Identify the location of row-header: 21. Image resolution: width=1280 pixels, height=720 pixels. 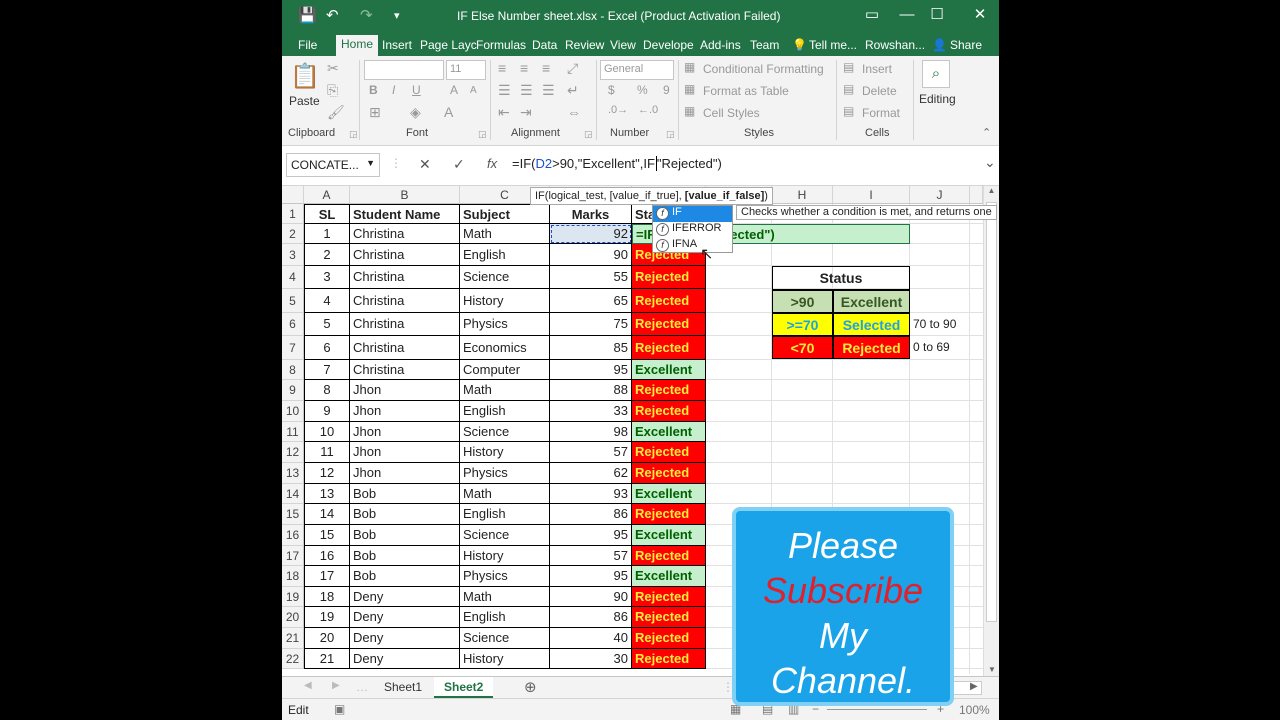
(293, 638).